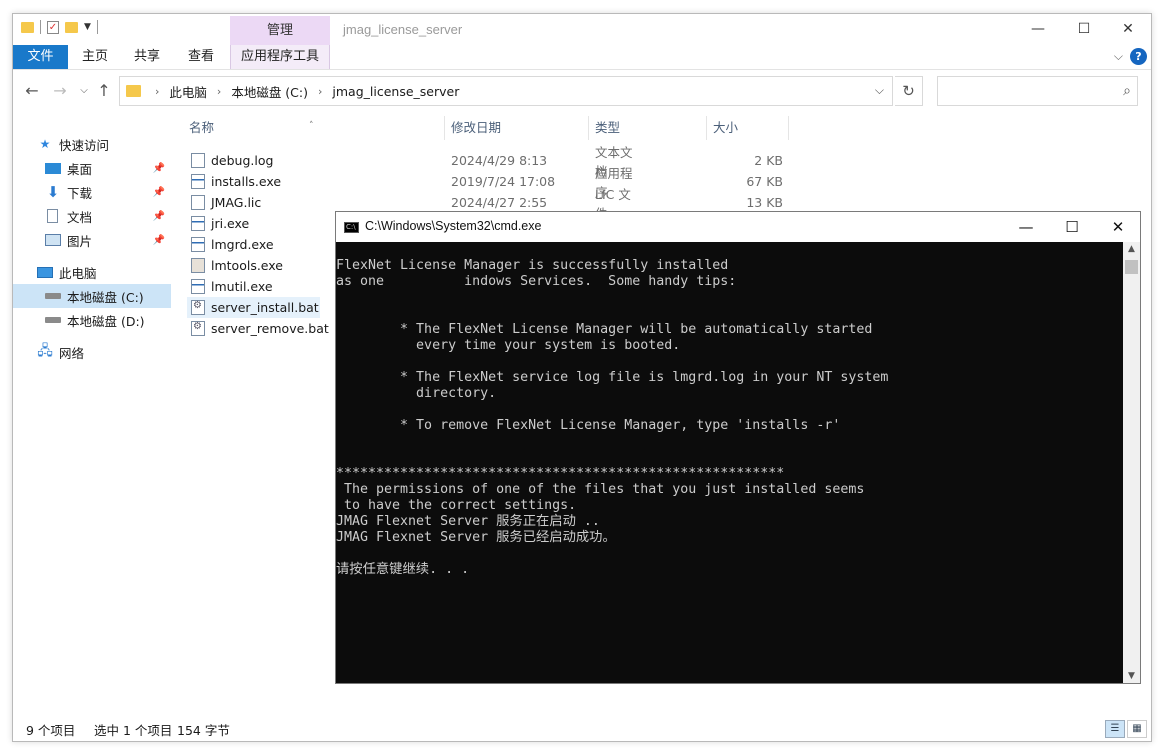 The image size is (1163, 753). What do you see at coordinates (72, 353) in the screenshot?
I see `sidebar-item-label: 网络` at bounding box center [72, 353].